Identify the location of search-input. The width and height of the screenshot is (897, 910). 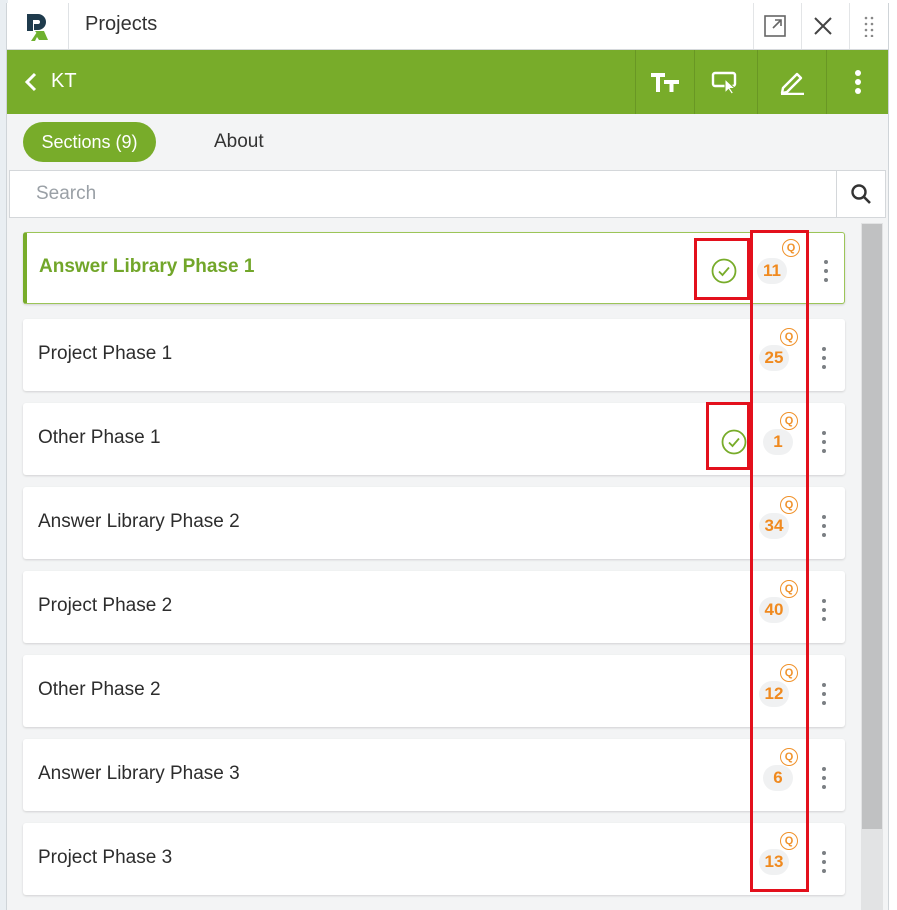
(424, 194).